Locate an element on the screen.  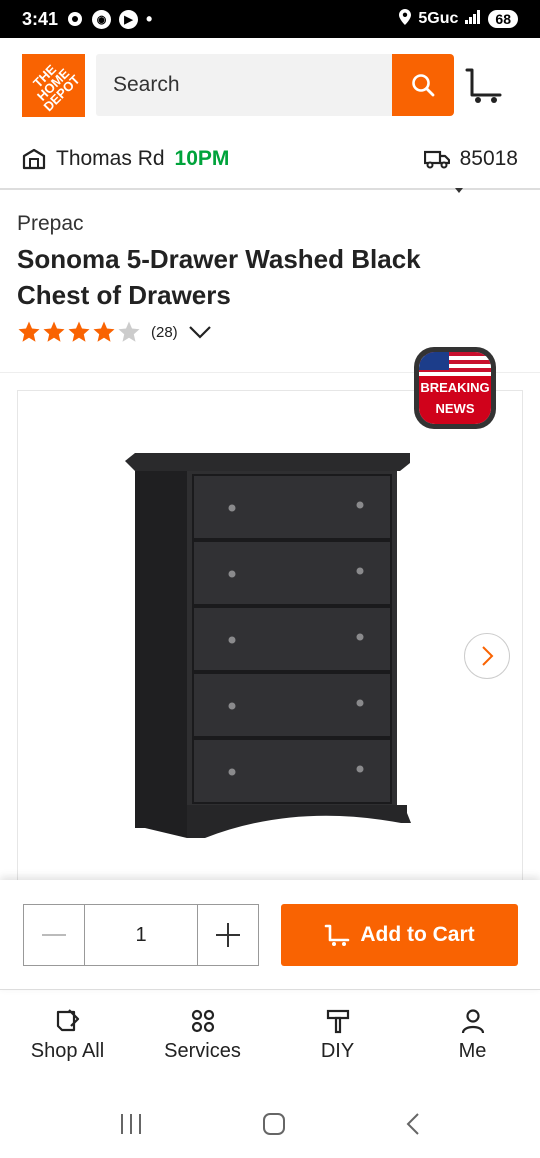
user-icon is located at coordinates (472, 1021).